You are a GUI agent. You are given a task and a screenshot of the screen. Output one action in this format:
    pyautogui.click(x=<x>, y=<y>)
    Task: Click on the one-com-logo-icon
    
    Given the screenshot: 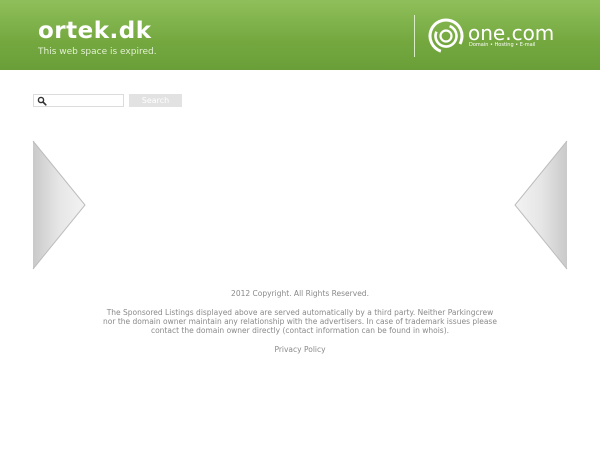 What is the action you would take?
    pyautogui.click(x=446, y=36)
    